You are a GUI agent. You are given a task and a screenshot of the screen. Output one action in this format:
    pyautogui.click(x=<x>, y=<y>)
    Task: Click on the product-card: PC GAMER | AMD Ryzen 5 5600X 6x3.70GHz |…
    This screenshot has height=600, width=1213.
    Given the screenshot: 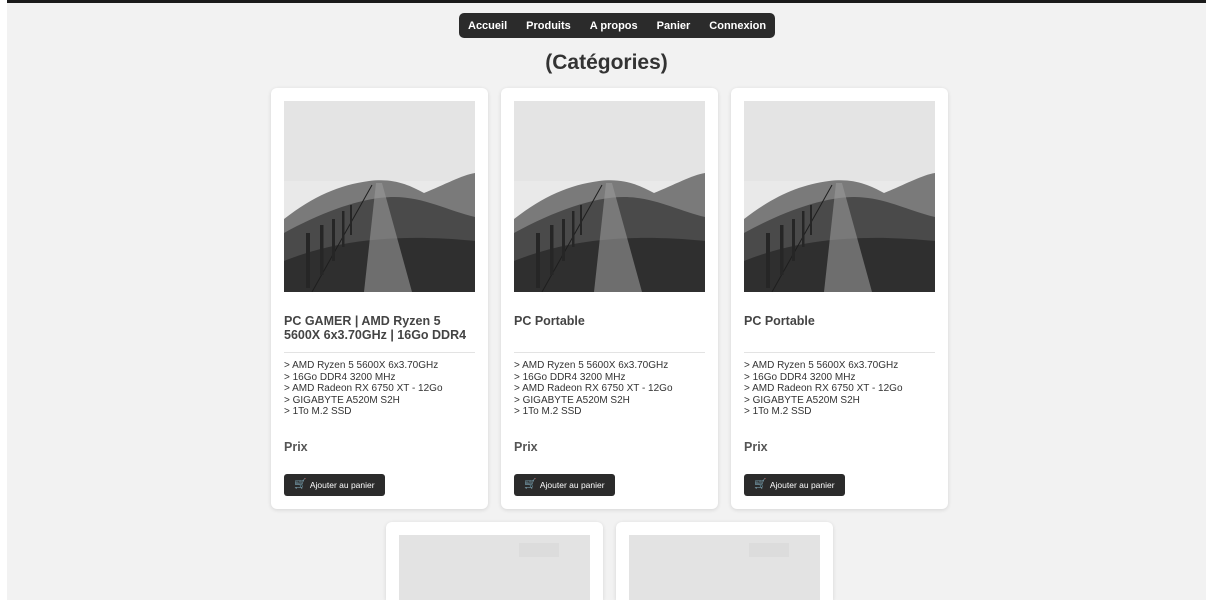 What is the action you would take?
    pyautogui.click(x=379, y=298)
    